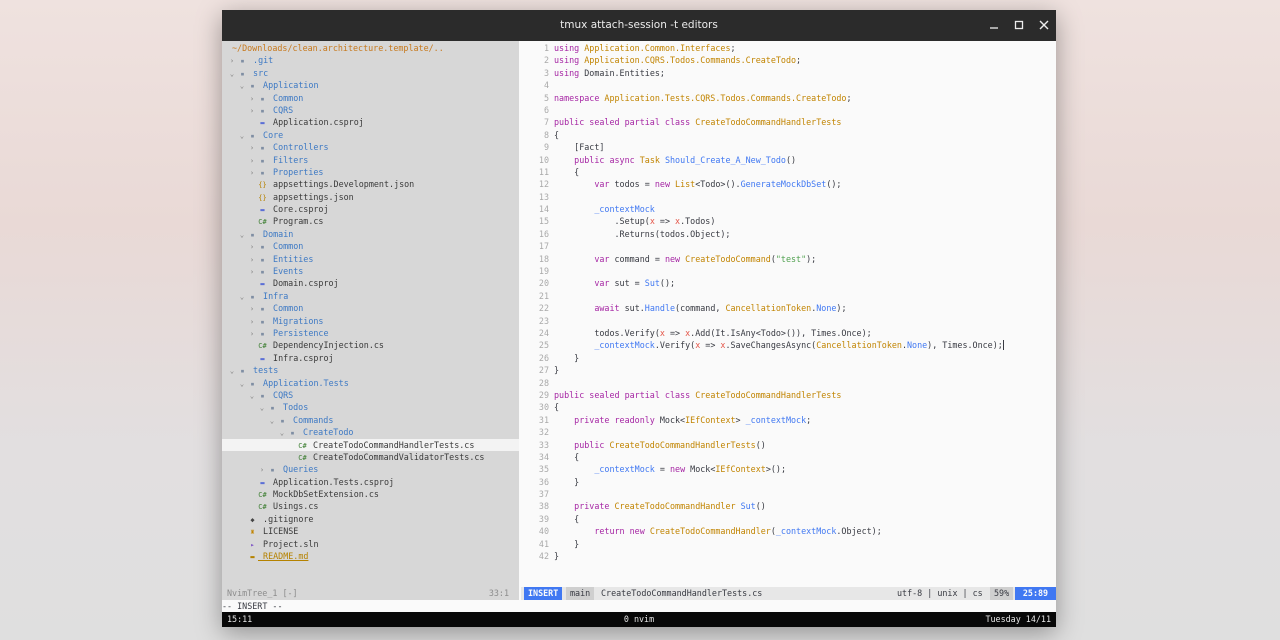  Describe the element at coordinates (370, 122) in the screenshot. I see `tree-file-application.csproj: ▬ Application.csproj` at that location.